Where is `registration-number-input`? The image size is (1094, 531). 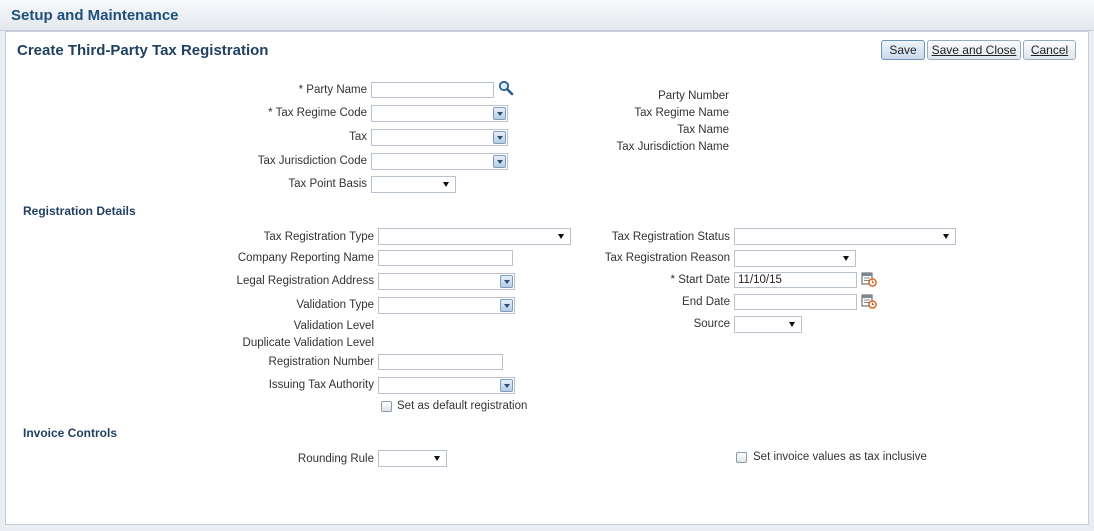 registration-number-input is located at coordinates (440, 362).